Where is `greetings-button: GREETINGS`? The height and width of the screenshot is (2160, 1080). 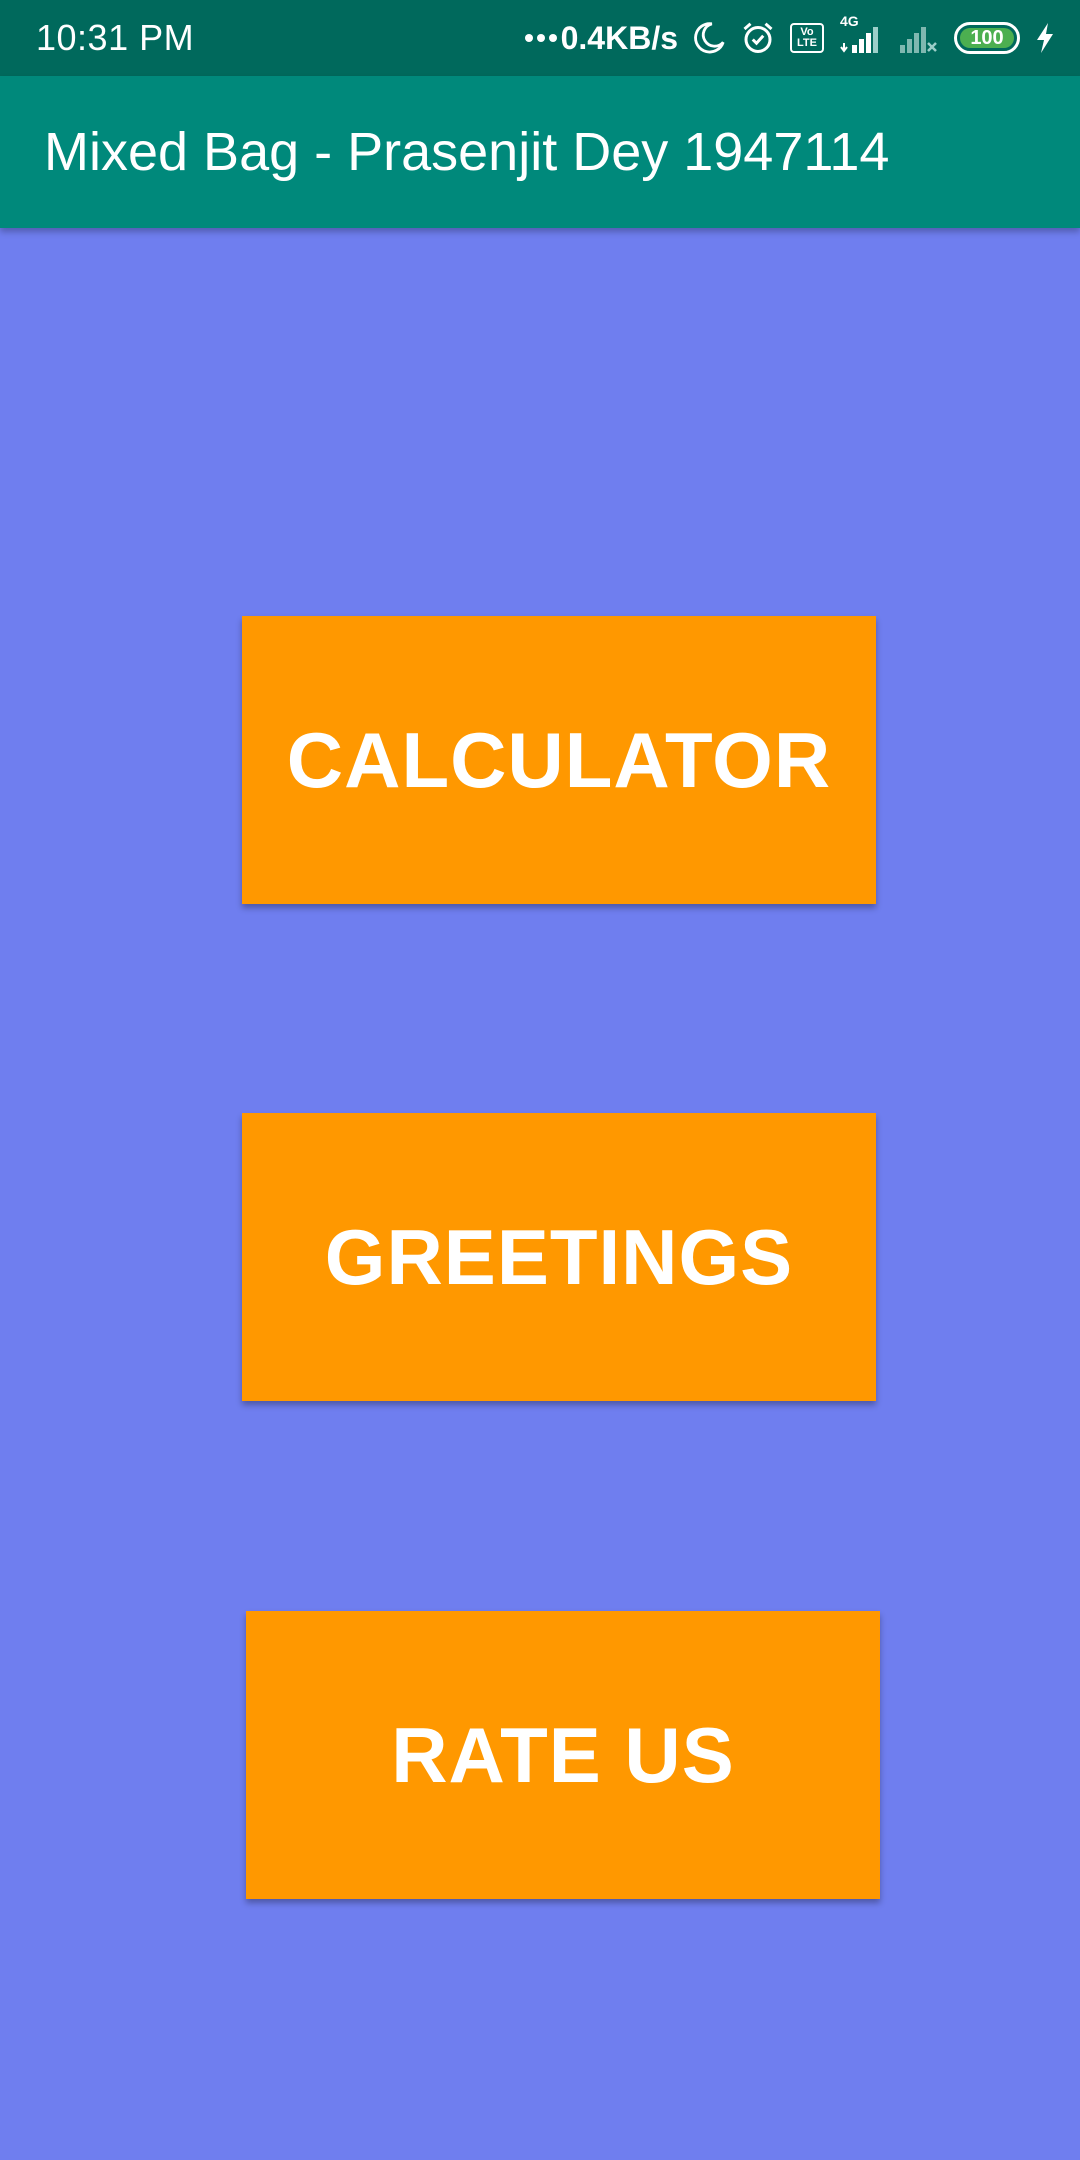
greetings-button: GREETINGS is located at coordinates (559, 1257).